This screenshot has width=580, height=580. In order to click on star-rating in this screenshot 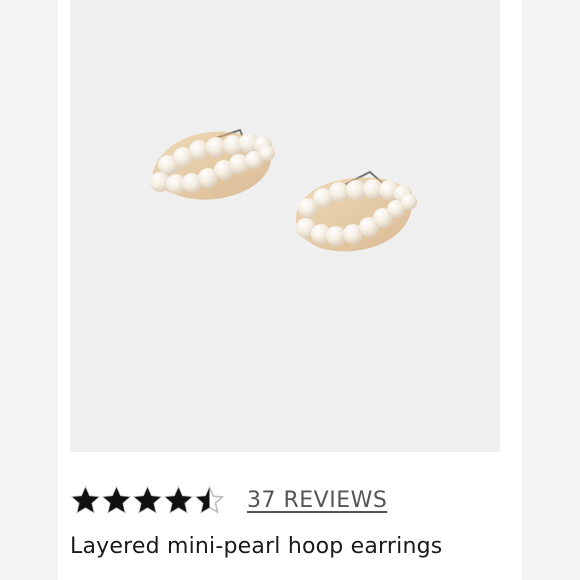, I will do `click(147, 500)`.